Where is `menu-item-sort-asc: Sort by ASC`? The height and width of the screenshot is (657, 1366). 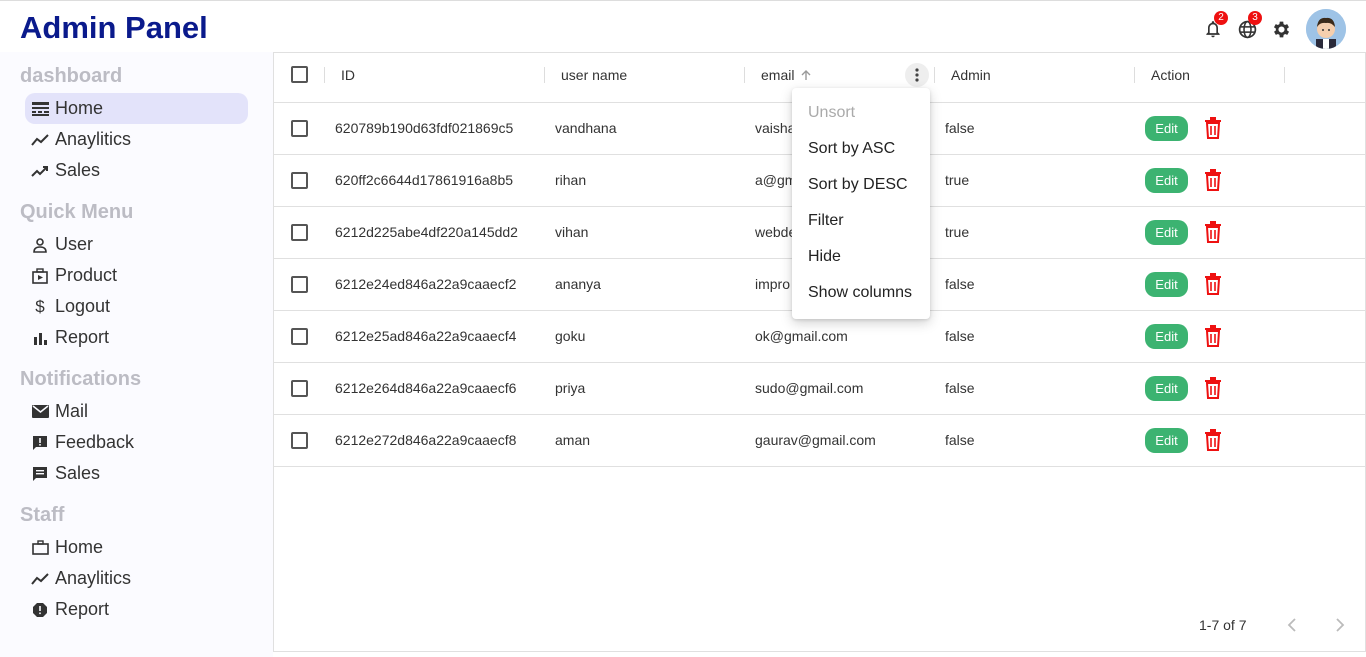
menu-item-sort-asc: Sort by ASC is located at coordinates (851, 149).